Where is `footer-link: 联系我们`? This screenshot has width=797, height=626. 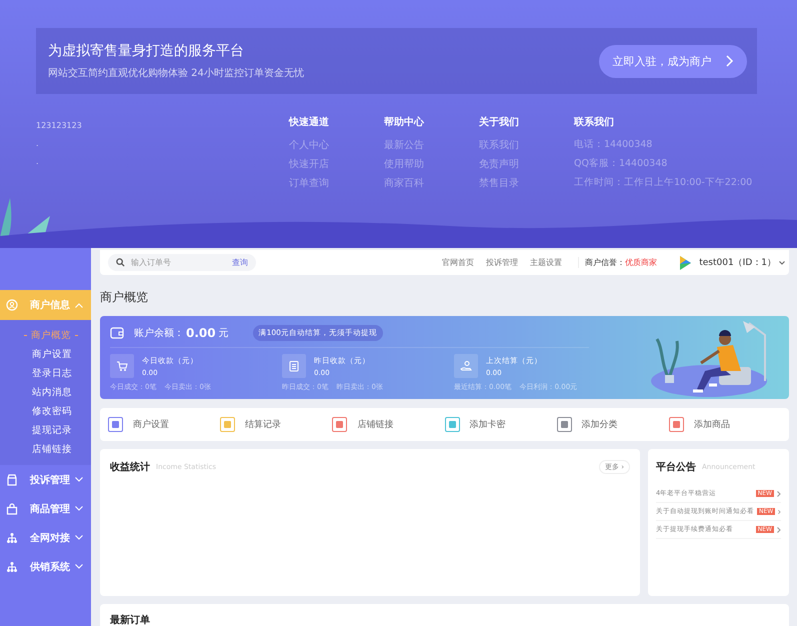 footer-link: 联系我们 is located at coordinates (526, 147).